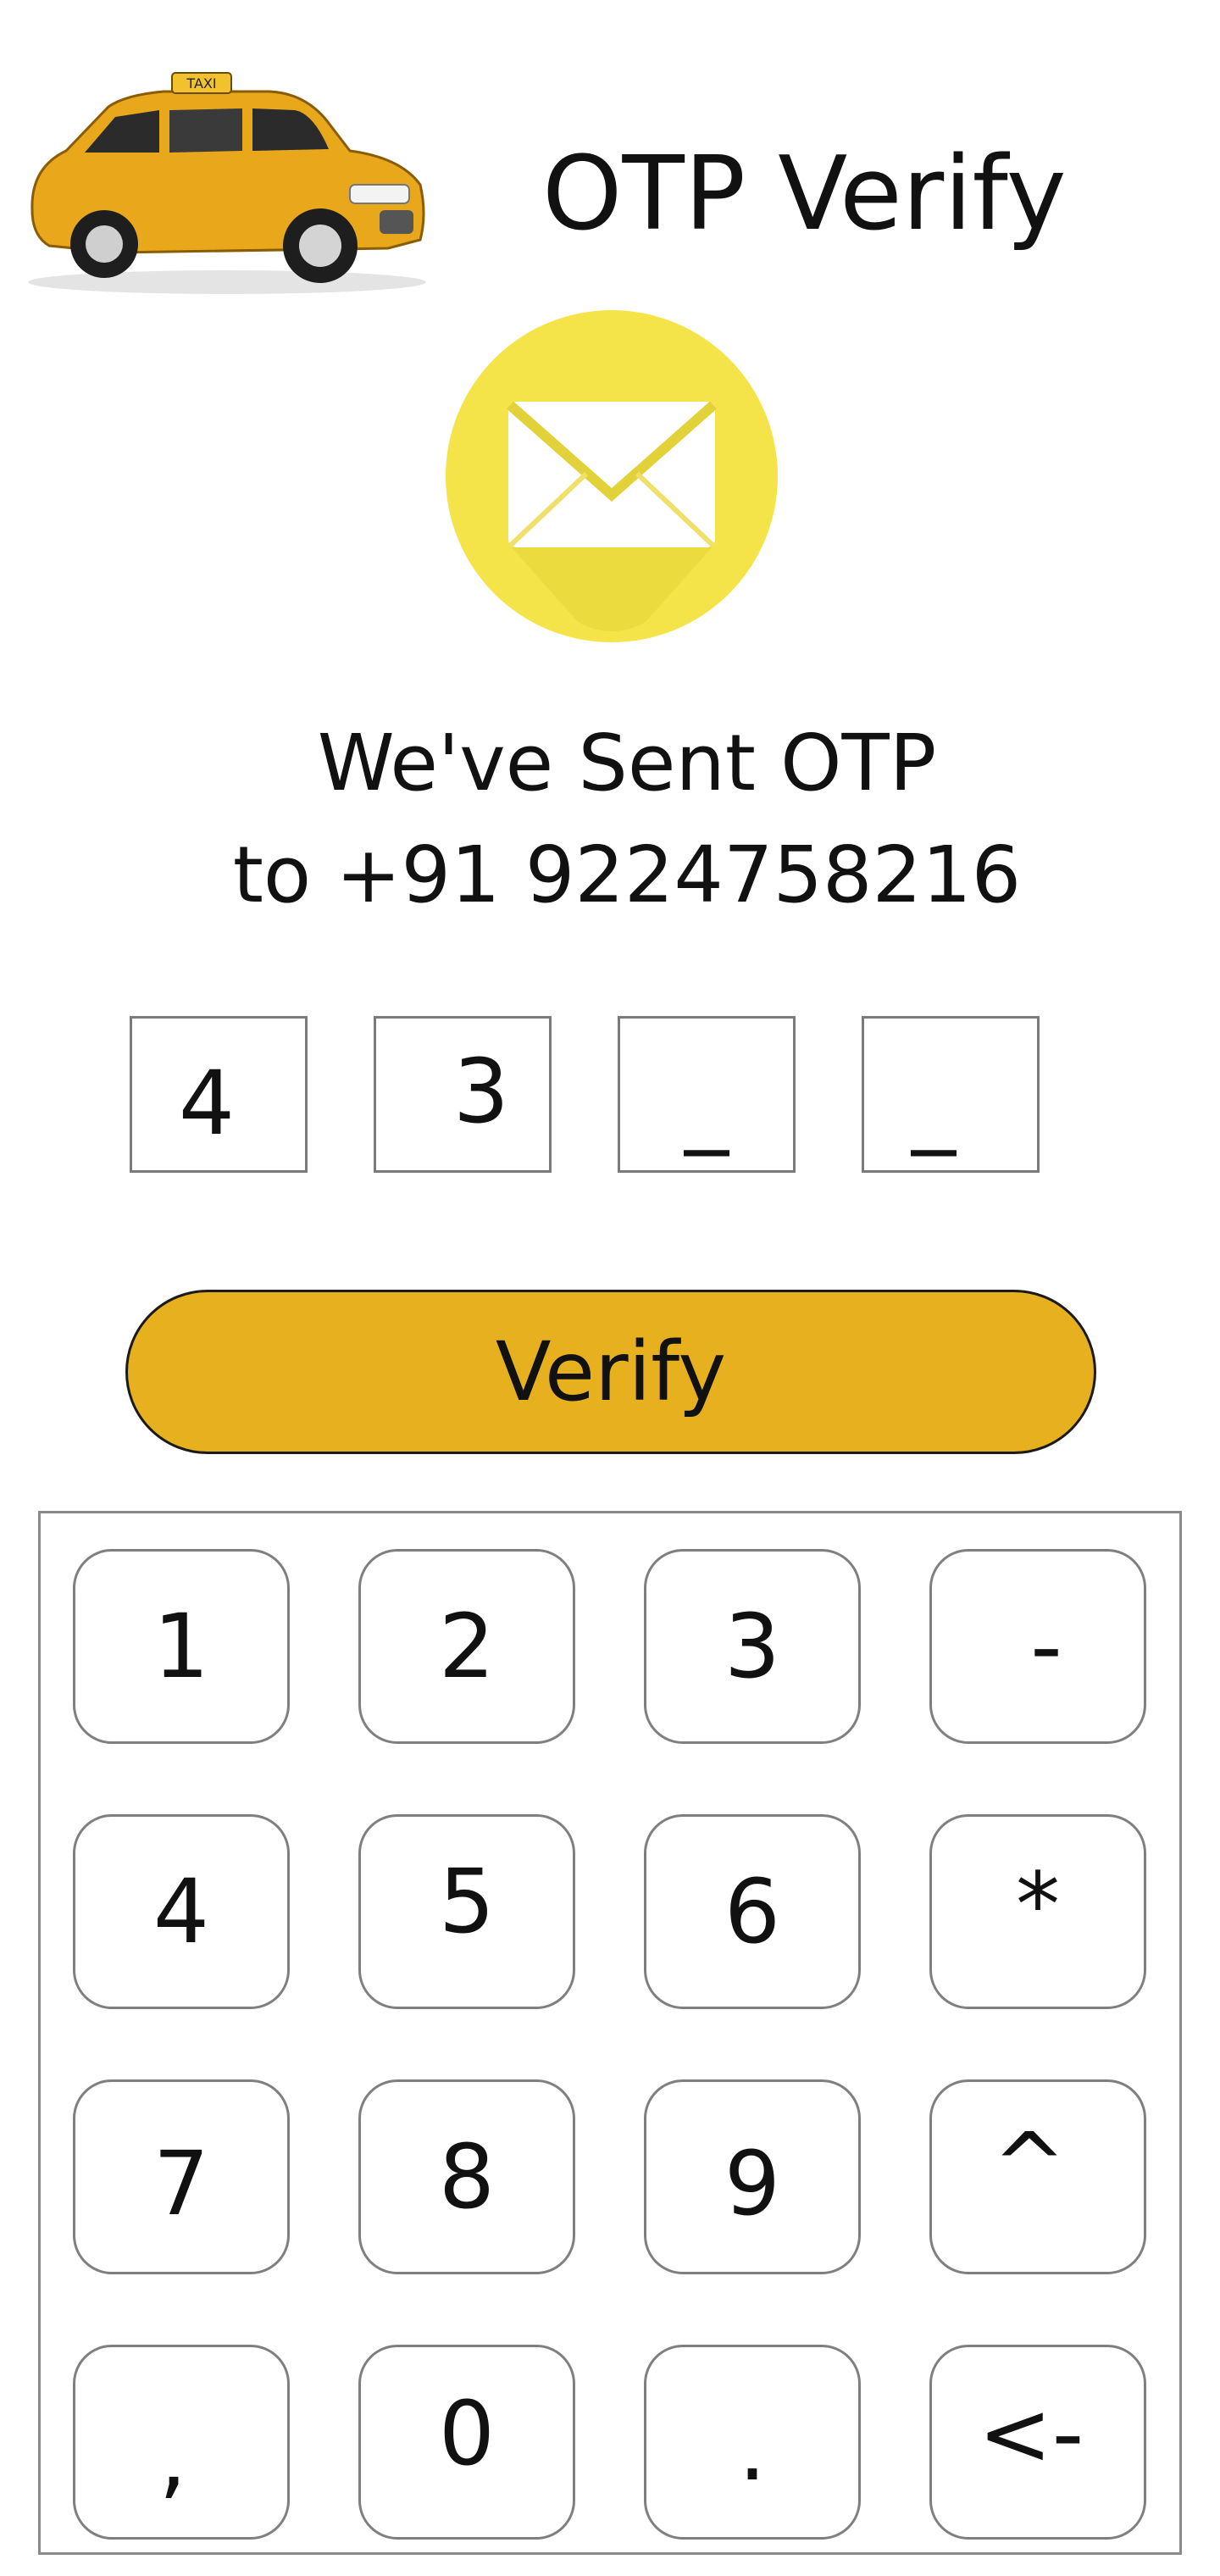 The image size is (1220, 2576). Describe the element at coordinates (207, 1103) in the screenshot. I see `otp-digit-1-value: 4` at that location.